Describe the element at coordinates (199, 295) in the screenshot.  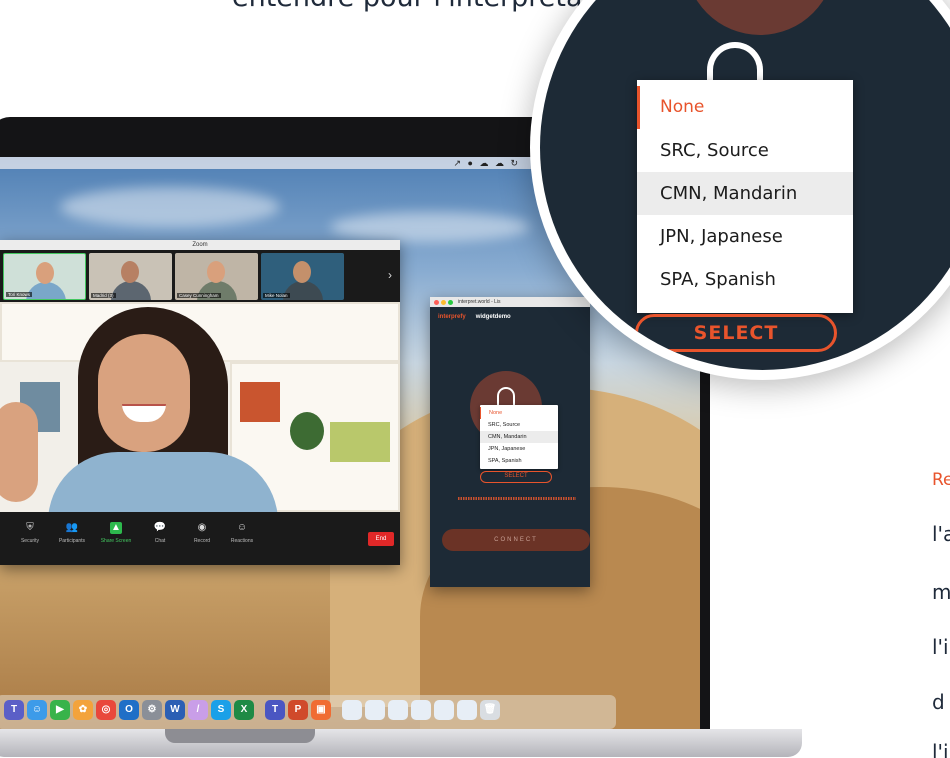
I see `participant-name: Casey Cunningham` at that location.